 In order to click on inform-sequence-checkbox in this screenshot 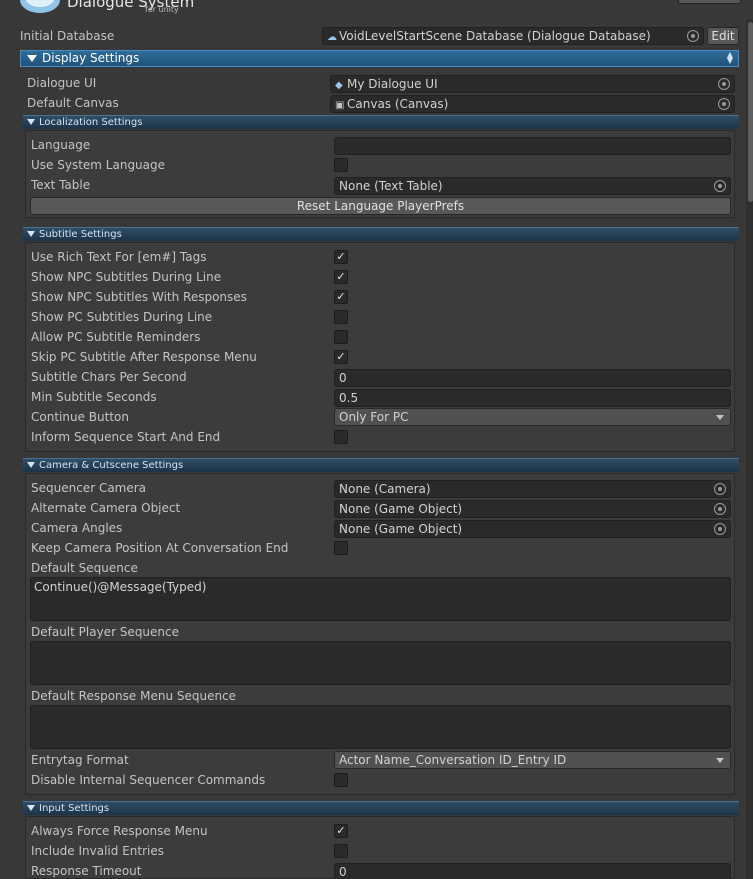, I will do `click(341, 437)`.